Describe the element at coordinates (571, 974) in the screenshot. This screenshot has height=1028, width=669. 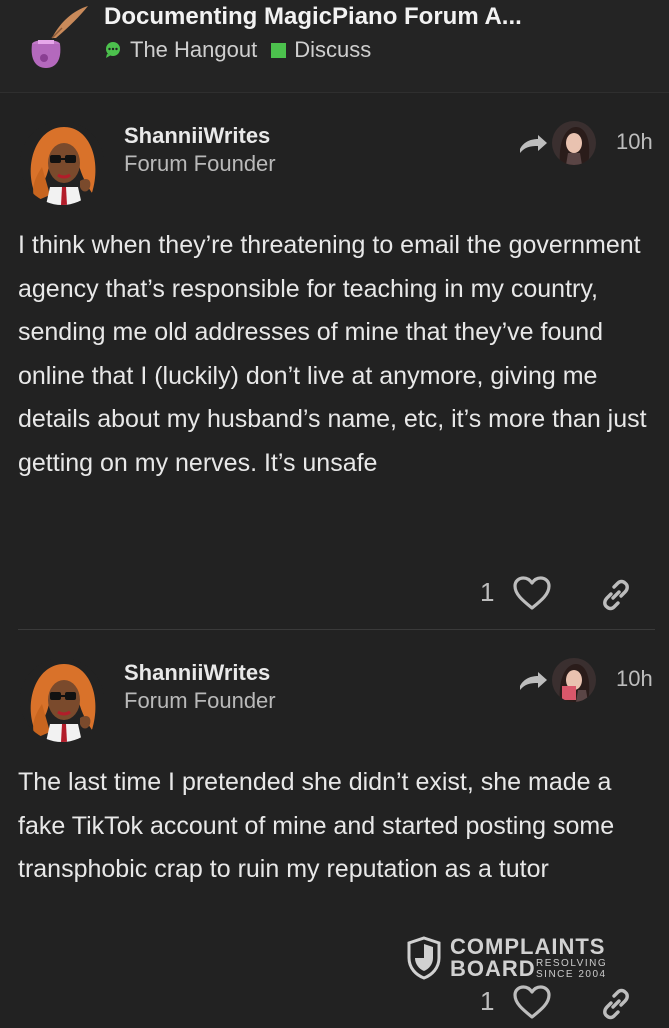
I see `watermark-tag2: SINCE 2004` at that location.